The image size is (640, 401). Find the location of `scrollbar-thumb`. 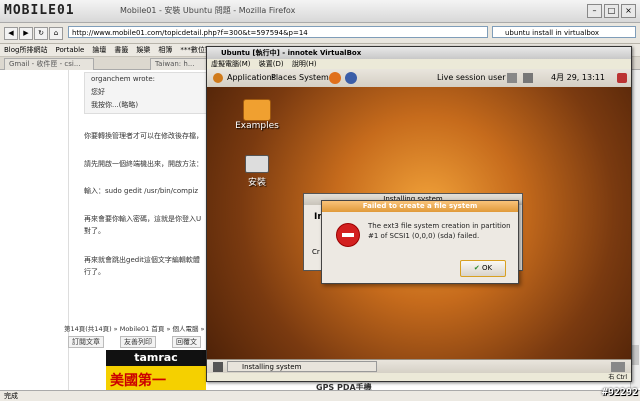

scrollbar-thumb is located at coordinates (635, 355).